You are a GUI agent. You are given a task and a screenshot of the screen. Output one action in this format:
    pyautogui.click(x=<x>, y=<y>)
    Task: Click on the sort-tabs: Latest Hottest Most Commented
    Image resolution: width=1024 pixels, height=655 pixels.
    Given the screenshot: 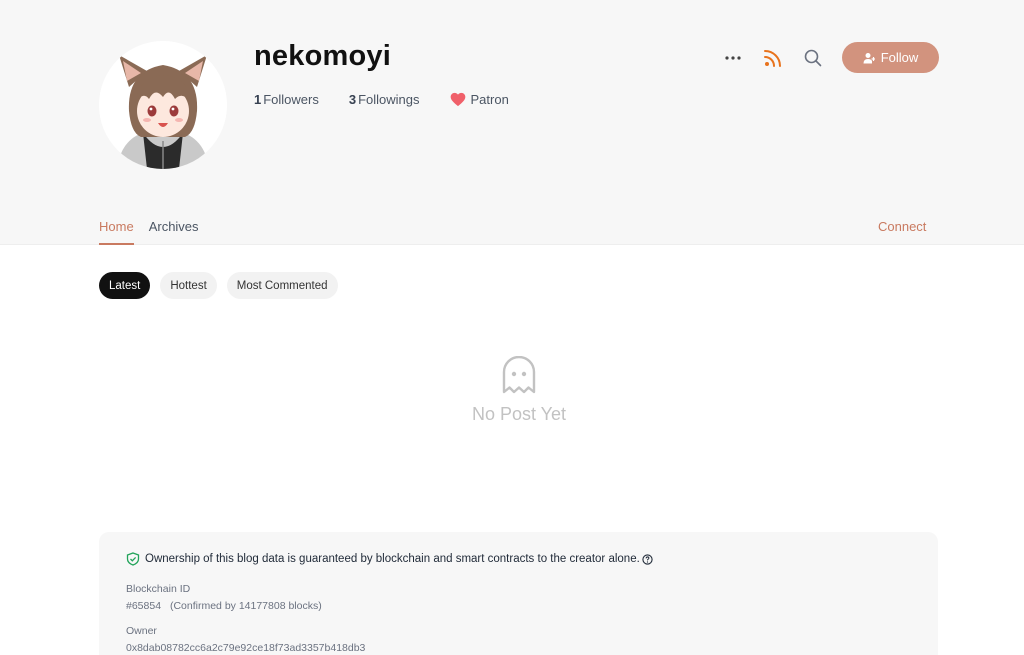 What is the action you would take?
    pyautogui.click(x=223, y=285)
    